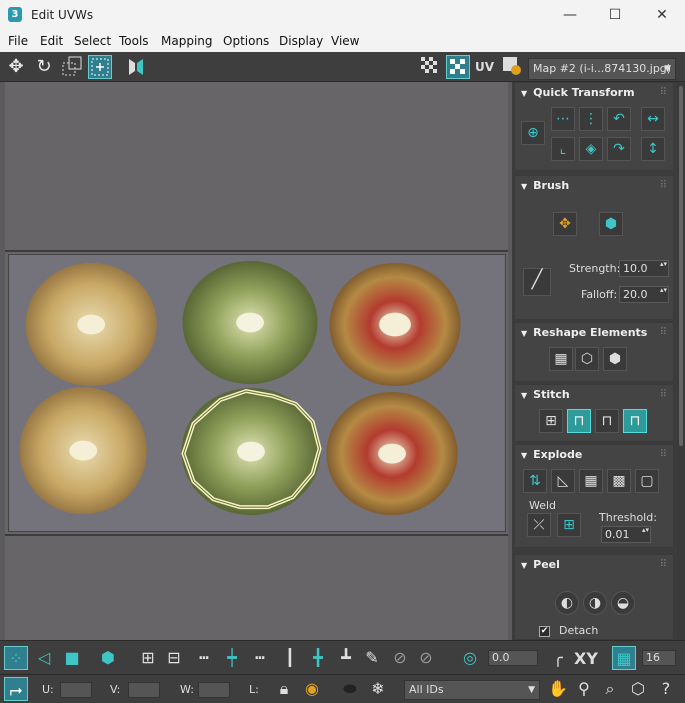 Image resolution: width=685 pixels, height=703 pixels. What do you see at coordinates (533, 133) in the screenshot?
I see `align-center-icon: ⊕` at bounding box center [533, 133].